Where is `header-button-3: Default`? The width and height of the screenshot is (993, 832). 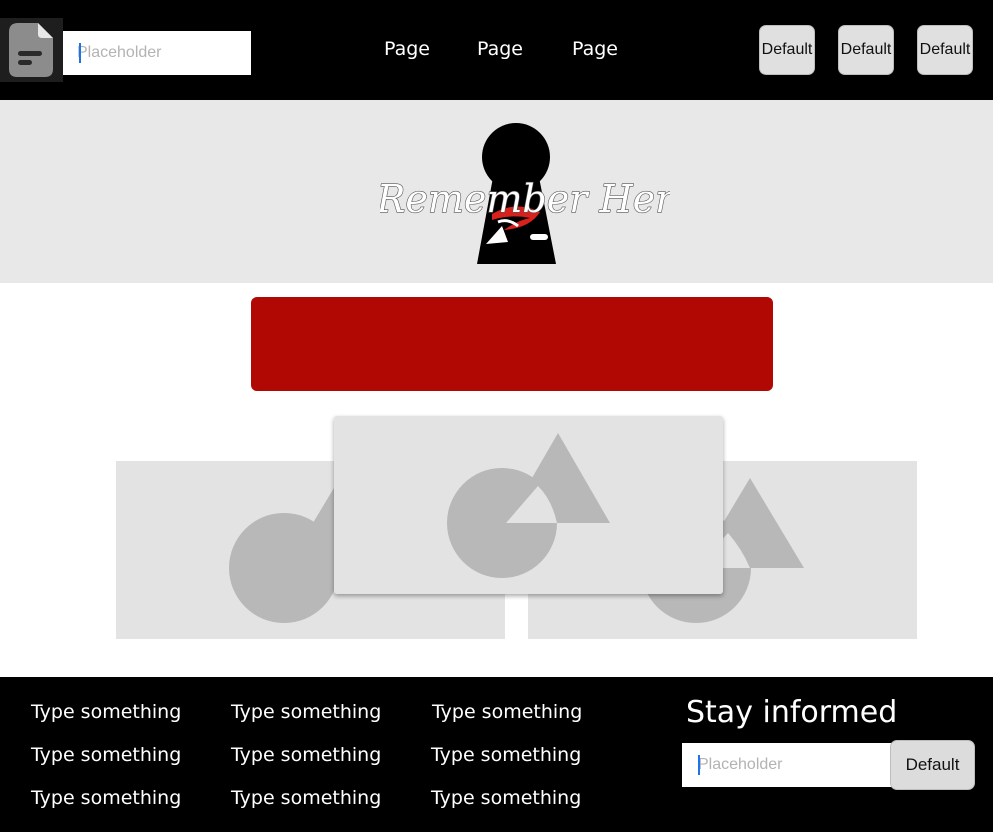 header-button-3: Default is located at coordinates (945, 50).